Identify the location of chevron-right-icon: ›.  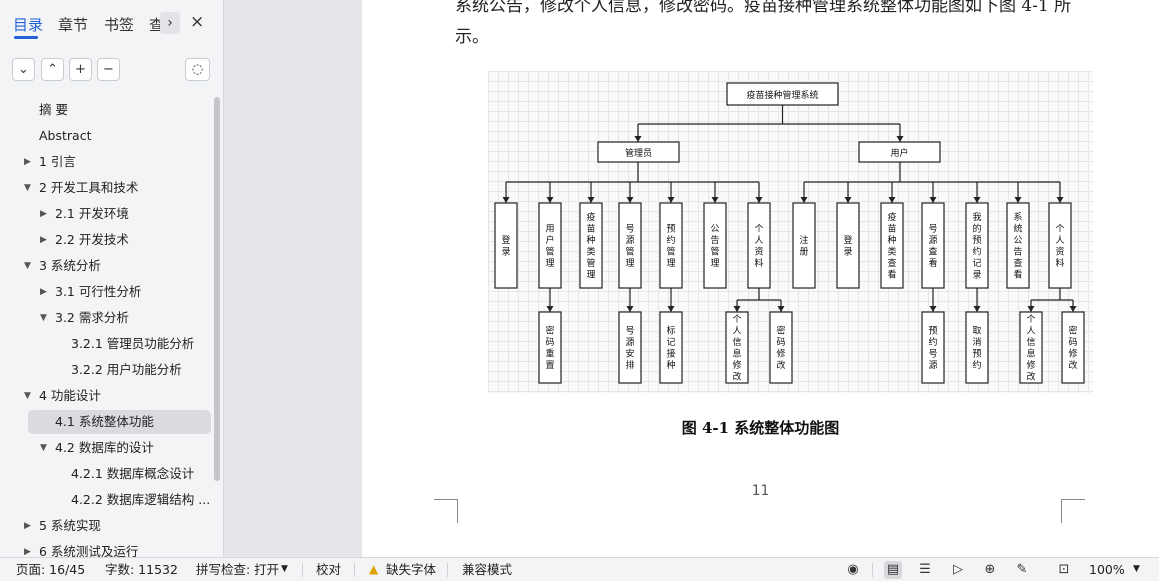
(170, 23).